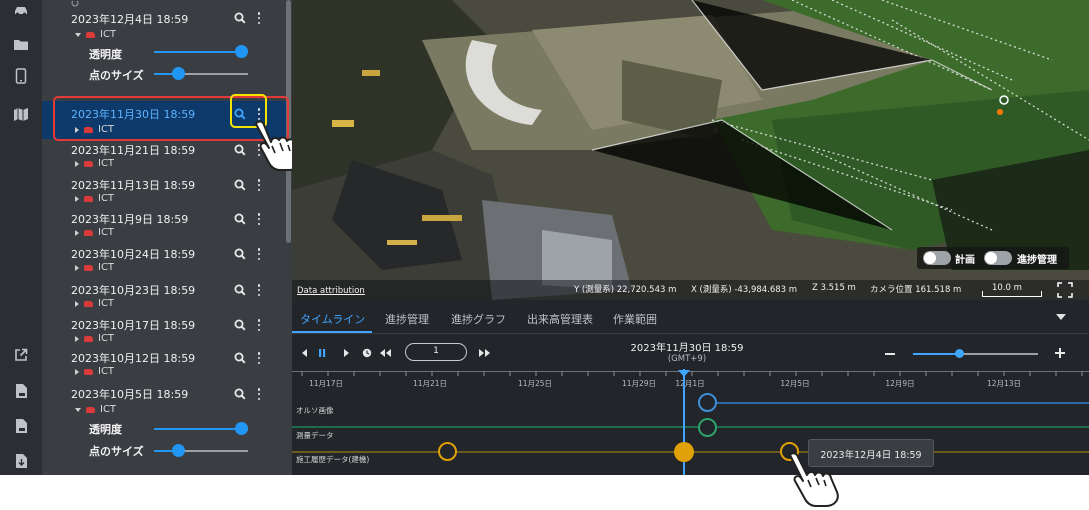 This screenshot has width=1089, height=510. I want to click on layer-item: 2023年12月4日 18:59 ICT 透明度 点のサイズ, so click(164, 48).